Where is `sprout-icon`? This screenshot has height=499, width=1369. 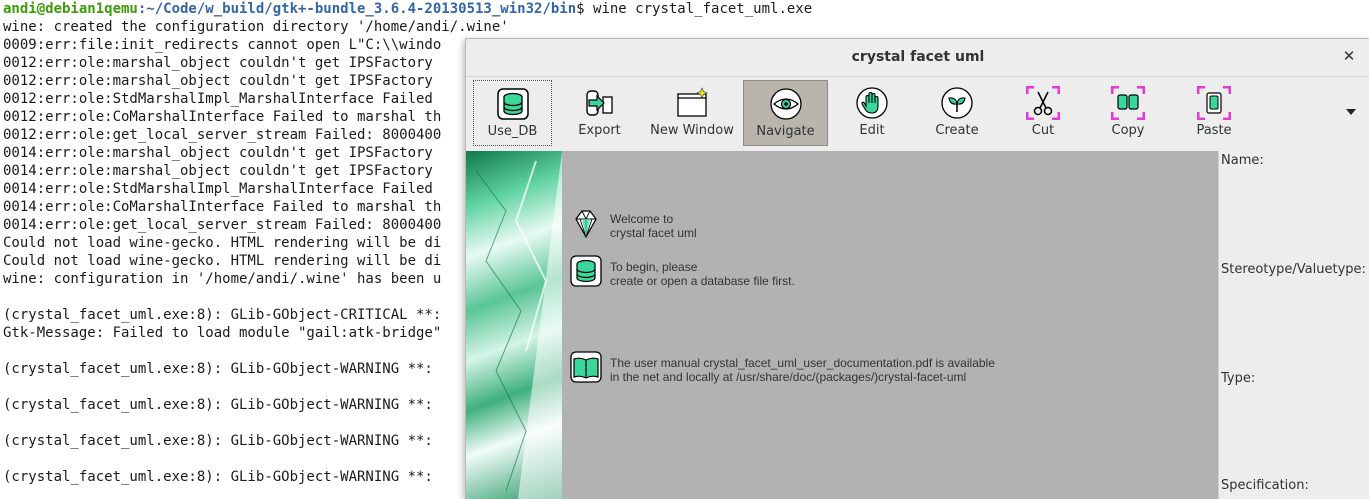 sprout-icon is located at coordinates (957, 103).